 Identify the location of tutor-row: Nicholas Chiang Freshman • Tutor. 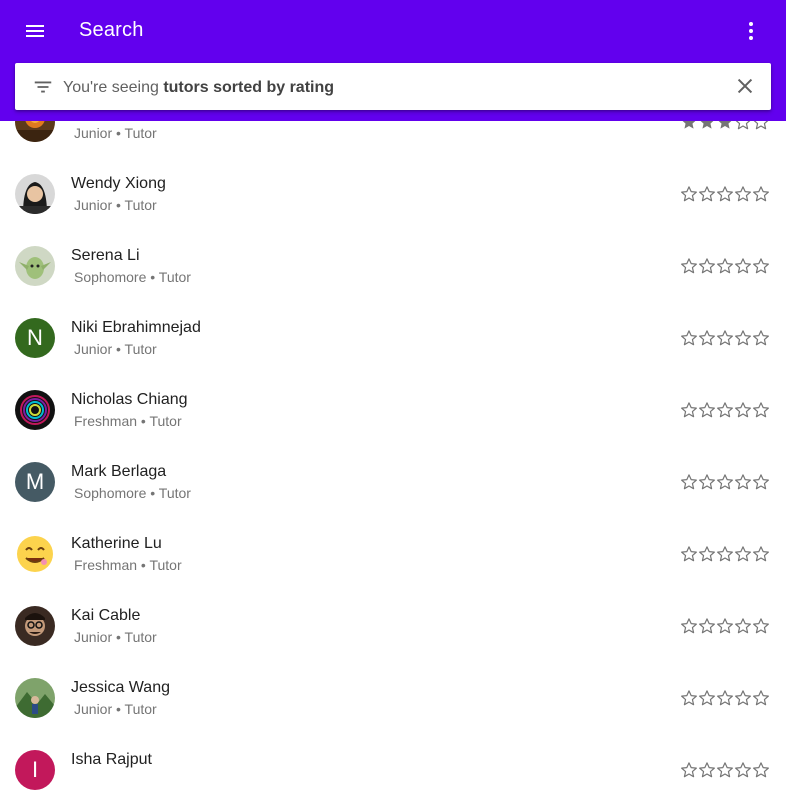
(393, 410).